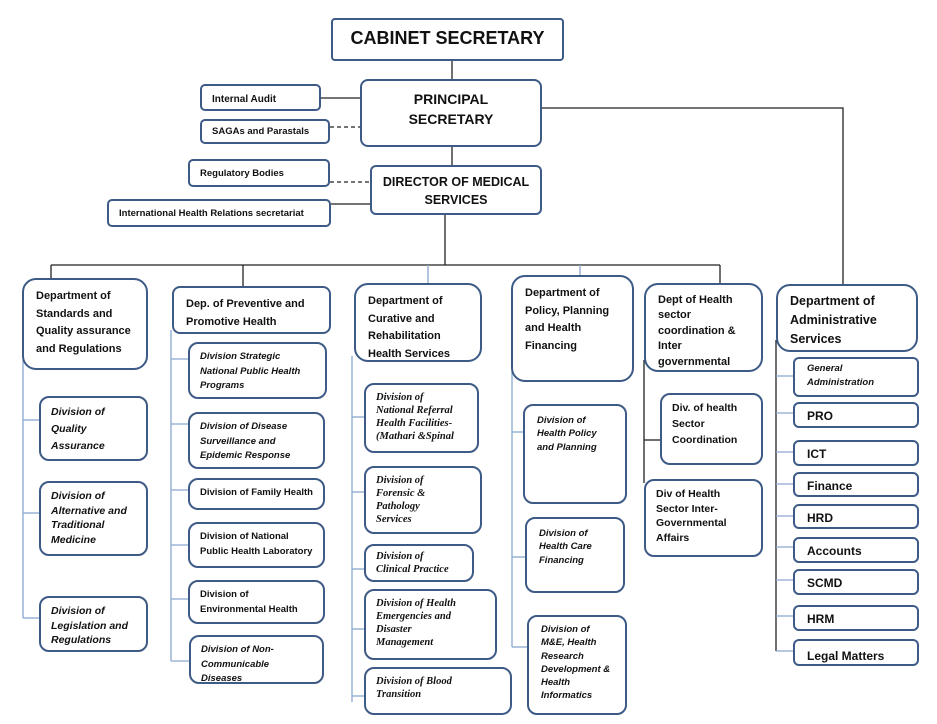 Image resolution: width=937 pixels, height=724 pixels. What do you see at coordinates (259, 173) in the screenshot?
I see `regulatory-bodies-box: Regulatory Bodies` at bounding box center [259, 173].